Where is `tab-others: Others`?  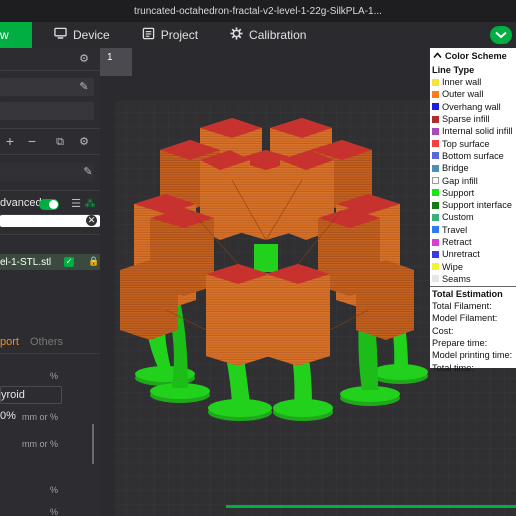
tab-others: Others is located at coordinates (46, 342).